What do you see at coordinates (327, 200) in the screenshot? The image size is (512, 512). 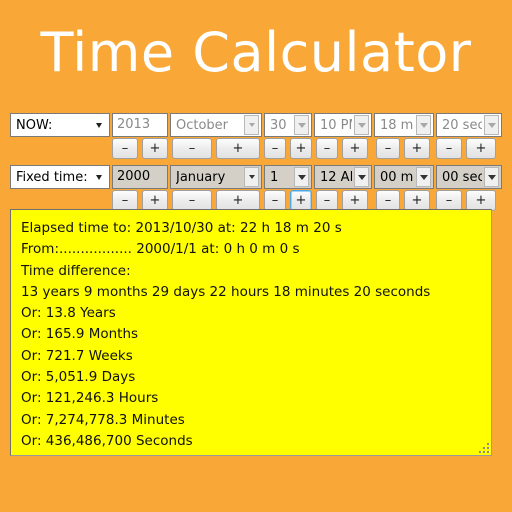 I see `fixed-hour-minus-button: –` at bounding box center [327, 200].